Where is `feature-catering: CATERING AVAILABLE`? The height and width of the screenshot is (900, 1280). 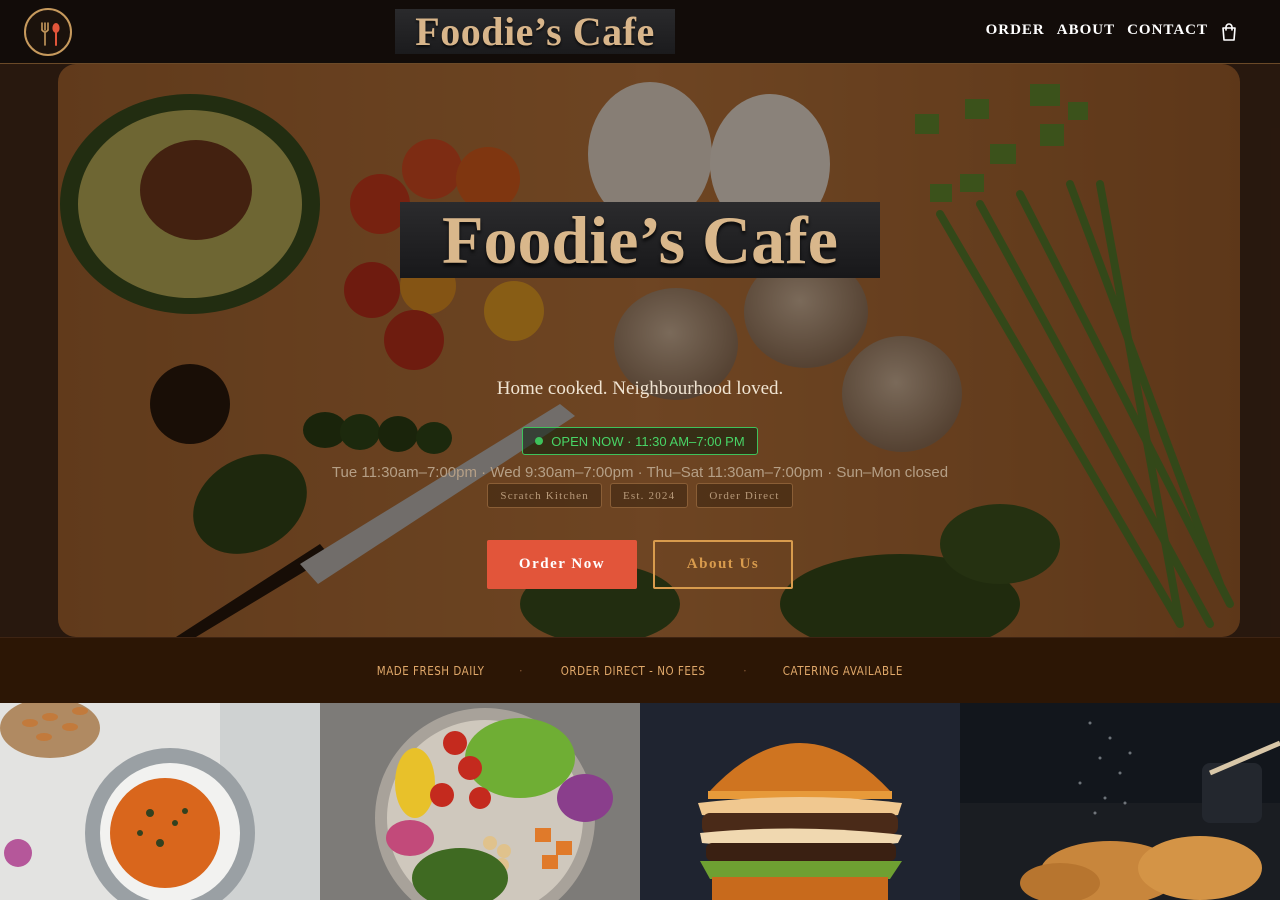
feature-catering: CATERING AVAILABLE is located at coordinates (842, 670).